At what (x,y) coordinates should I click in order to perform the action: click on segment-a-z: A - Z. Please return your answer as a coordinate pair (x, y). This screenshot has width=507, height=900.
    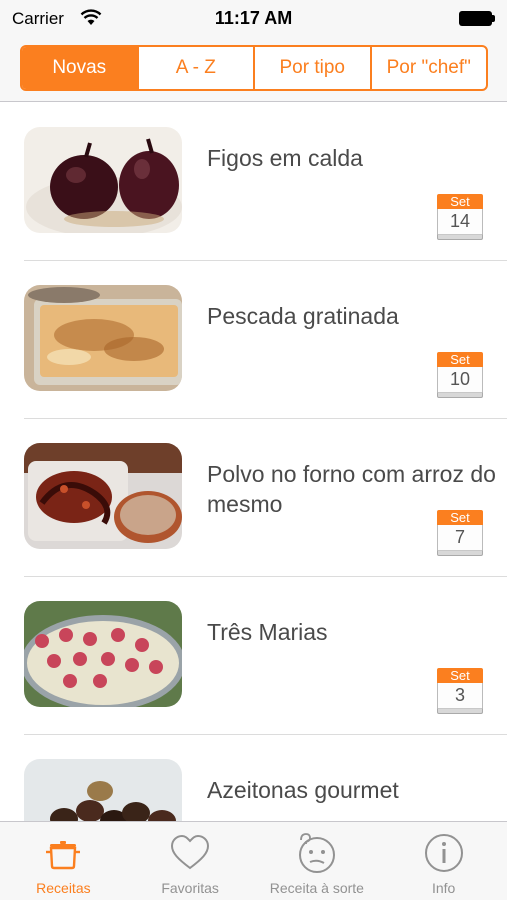
    Looking at the image, I should click on (197, 68).